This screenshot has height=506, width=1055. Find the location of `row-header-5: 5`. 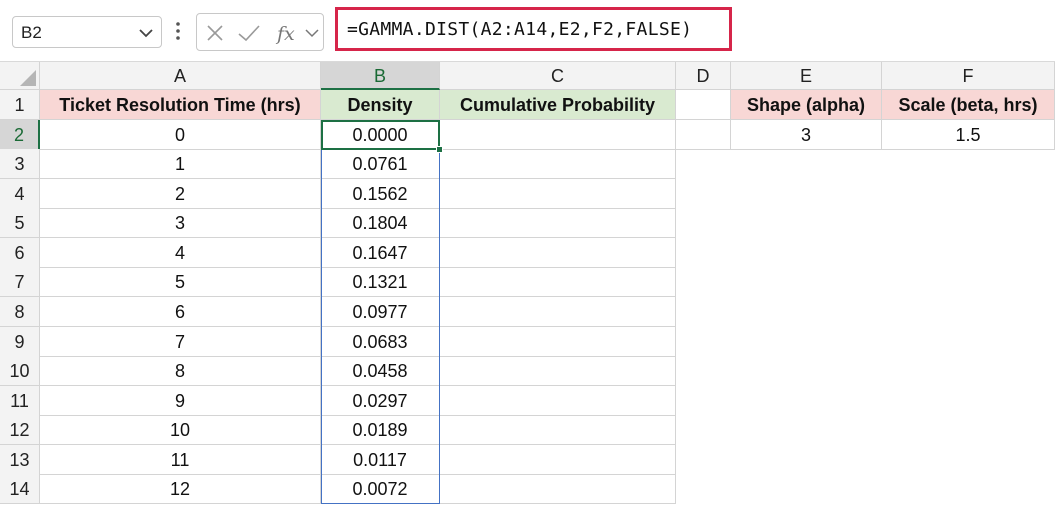

row-header-5: 5 is located at coordinates (20, 223).